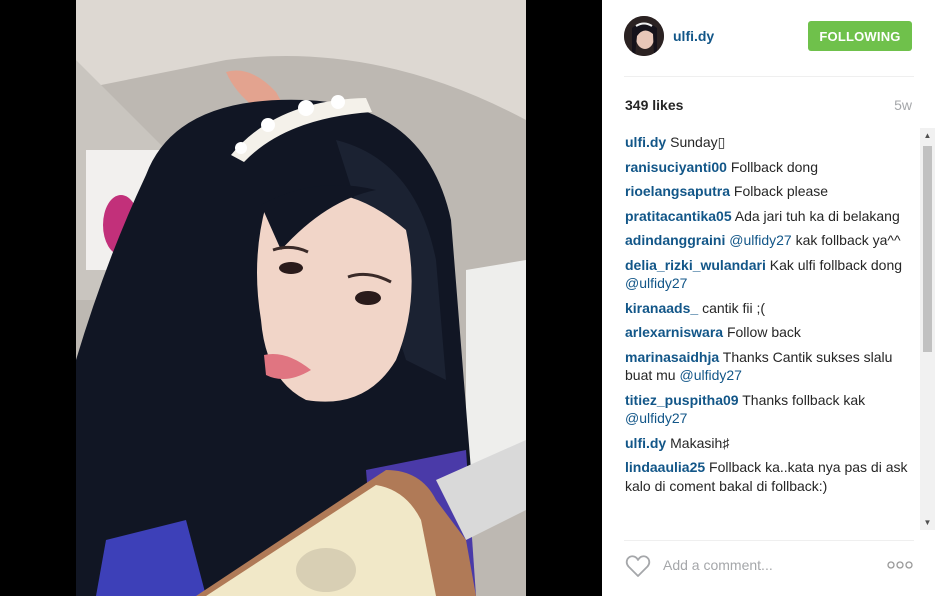 This screenshot has width=936, height=596. What do you see at coordinates (927, 522) in the screenshot?
I see `scroll-down-arrow-icon: ▼` at bounding box center [927, 522].